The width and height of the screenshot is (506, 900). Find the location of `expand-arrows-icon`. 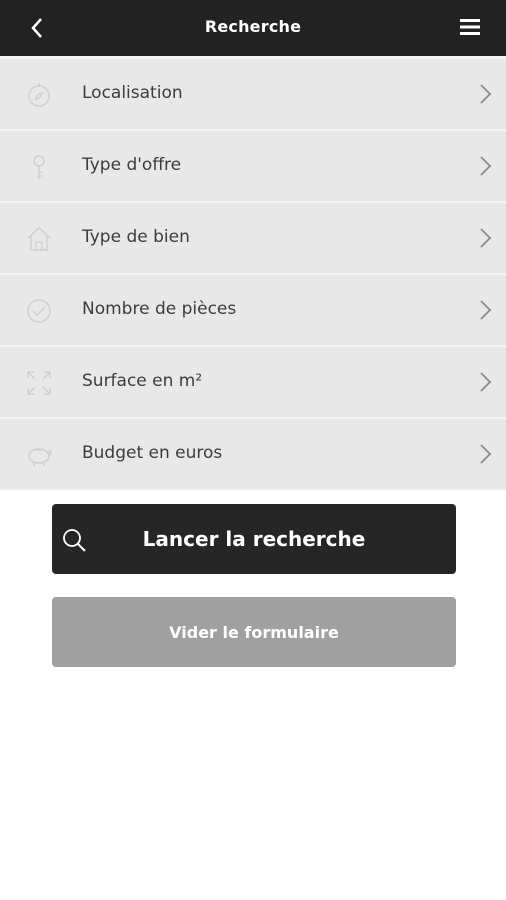

expand-arrows-icon is located at coordinates (39, 383).